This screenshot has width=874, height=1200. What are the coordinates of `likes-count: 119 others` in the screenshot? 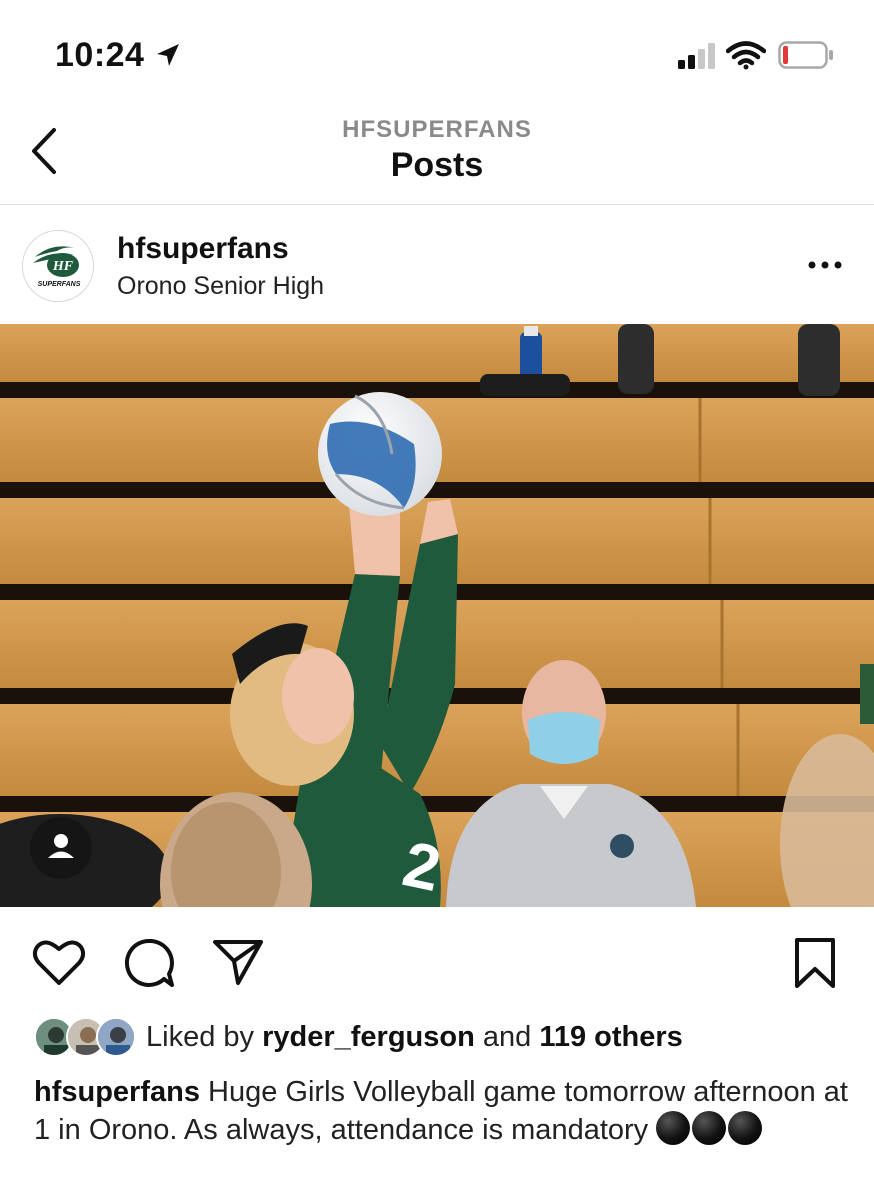 It's located at (610, 1037).